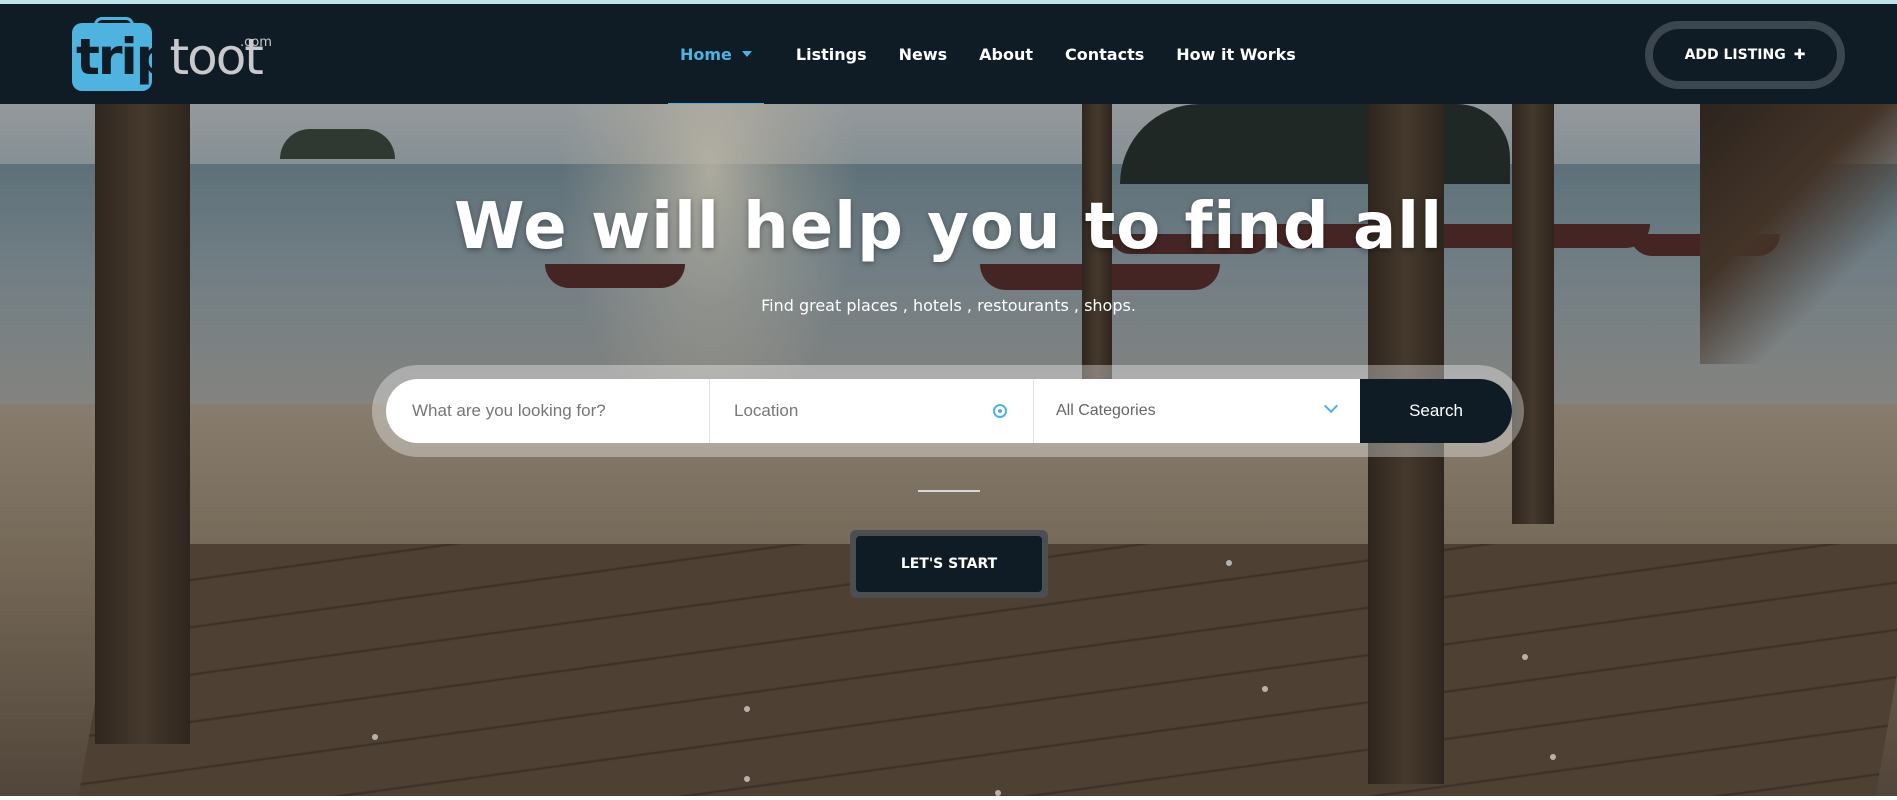 This screenshot has width=1897, height=800. What do you see at coordinates (1799, 55) in the screenshot?
I see `plus-icon: ✚` at bounding box center [1799, 55].